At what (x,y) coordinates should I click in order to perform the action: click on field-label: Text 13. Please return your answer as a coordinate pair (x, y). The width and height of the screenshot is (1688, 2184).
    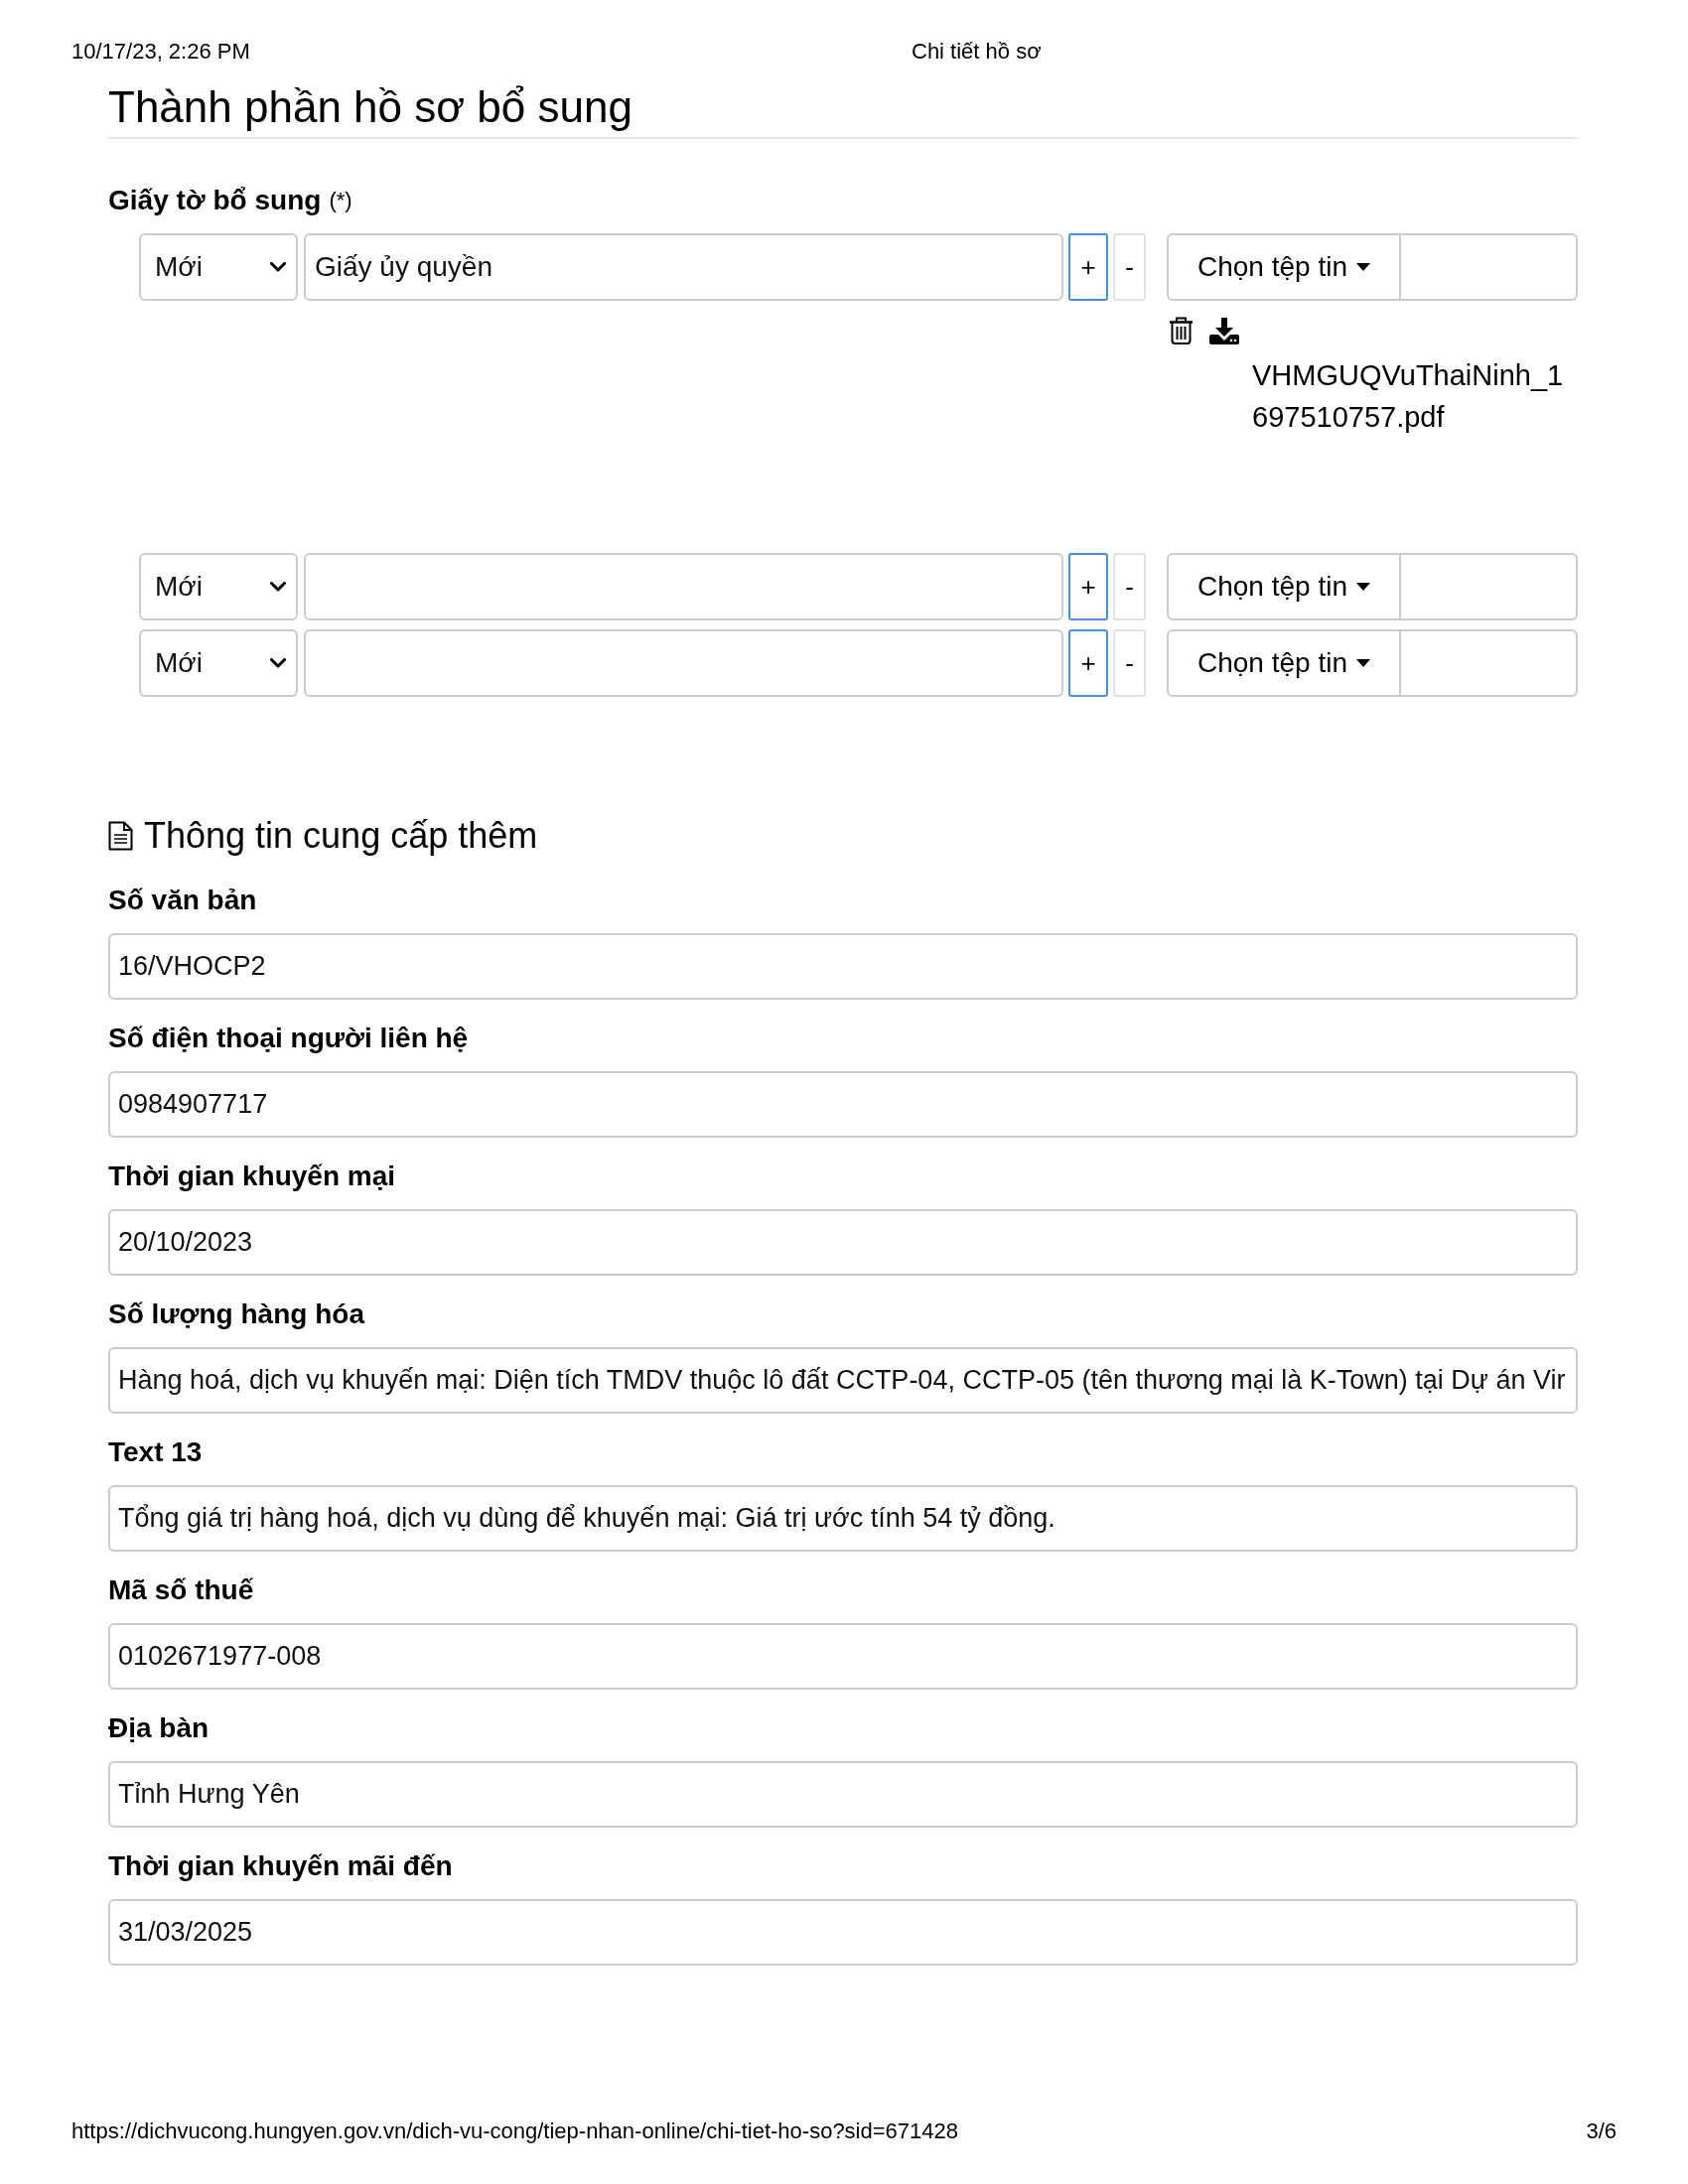
    Looking at the image, I should click on (155, 1452).